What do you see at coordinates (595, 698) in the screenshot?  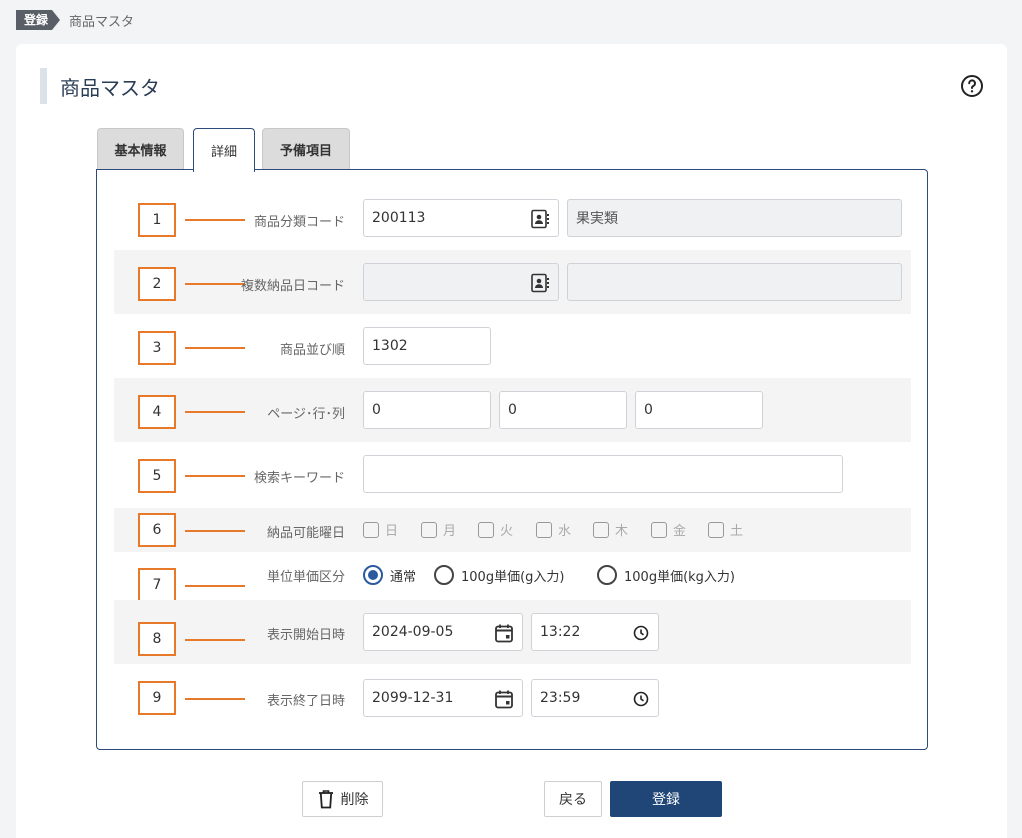 I see `end-time-input: 23:59` at bounding box center [595, 698].